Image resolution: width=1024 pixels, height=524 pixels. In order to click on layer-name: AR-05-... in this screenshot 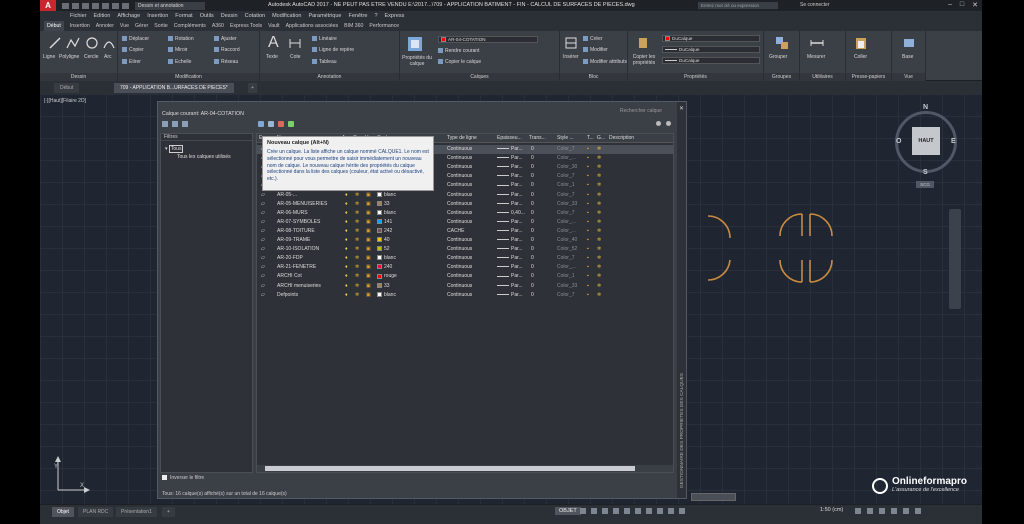, I will do `click(287, 195)`.